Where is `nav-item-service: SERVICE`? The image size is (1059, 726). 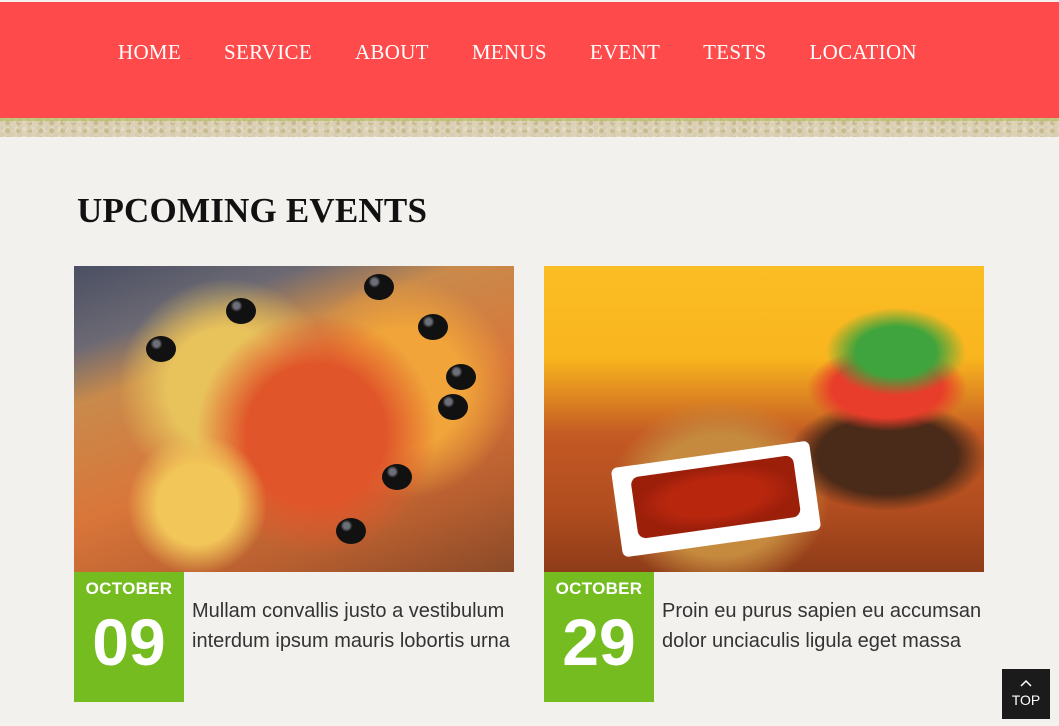
nav-item-service: SERVICE is located at coordinates (268, 52).